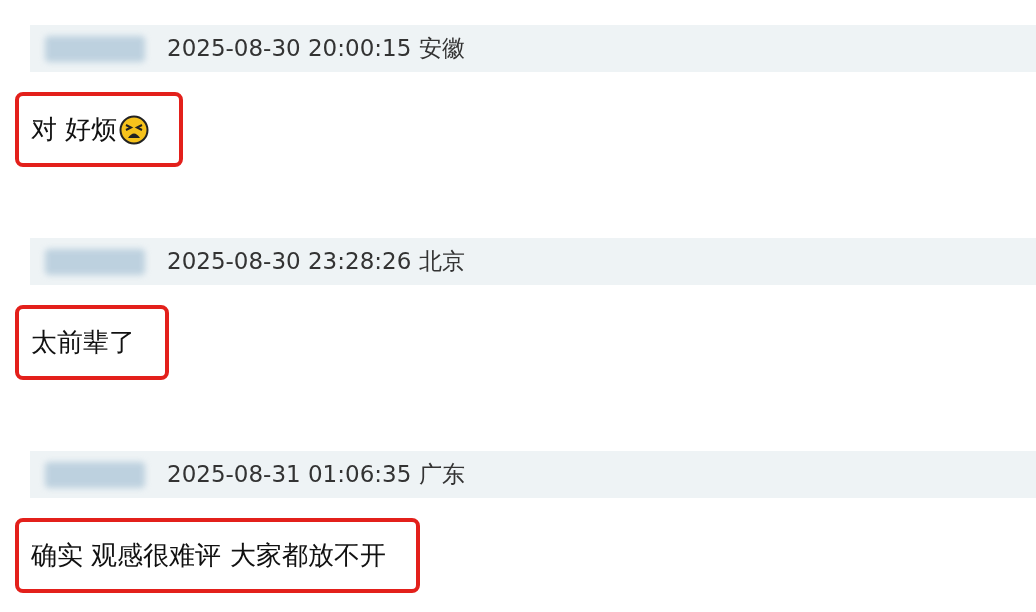 The height and width of the screenshot is (612, 1036). What do you see at coordinates (442, 262) in the screenshot?
I see `comment-location: 北京` at bounding box center [442, 262].